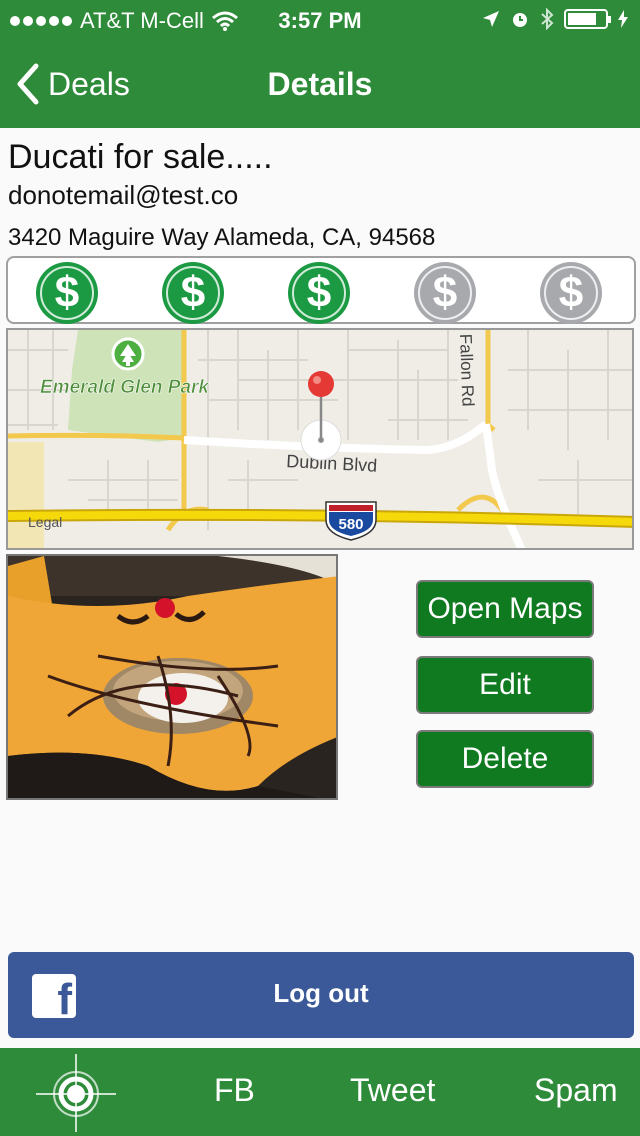 This screenshot has width=640, height=1136. I want to click on navigation-bar: Deals Details, so click(320, 84).